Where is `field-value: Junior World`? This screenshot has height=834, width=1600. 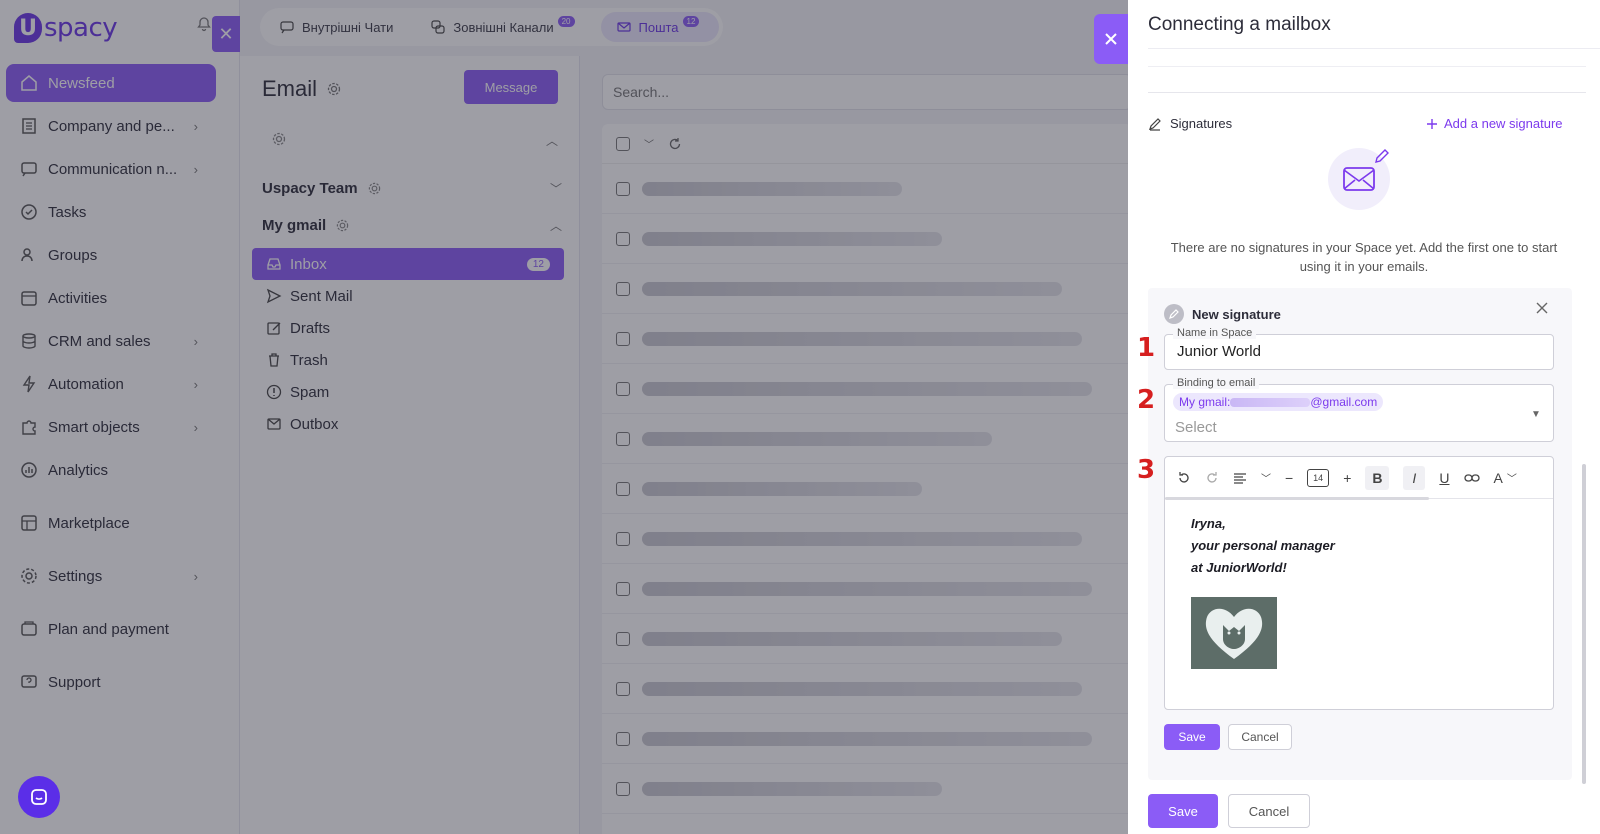
field-value: Junior World is located at coordinates (1219, 351).